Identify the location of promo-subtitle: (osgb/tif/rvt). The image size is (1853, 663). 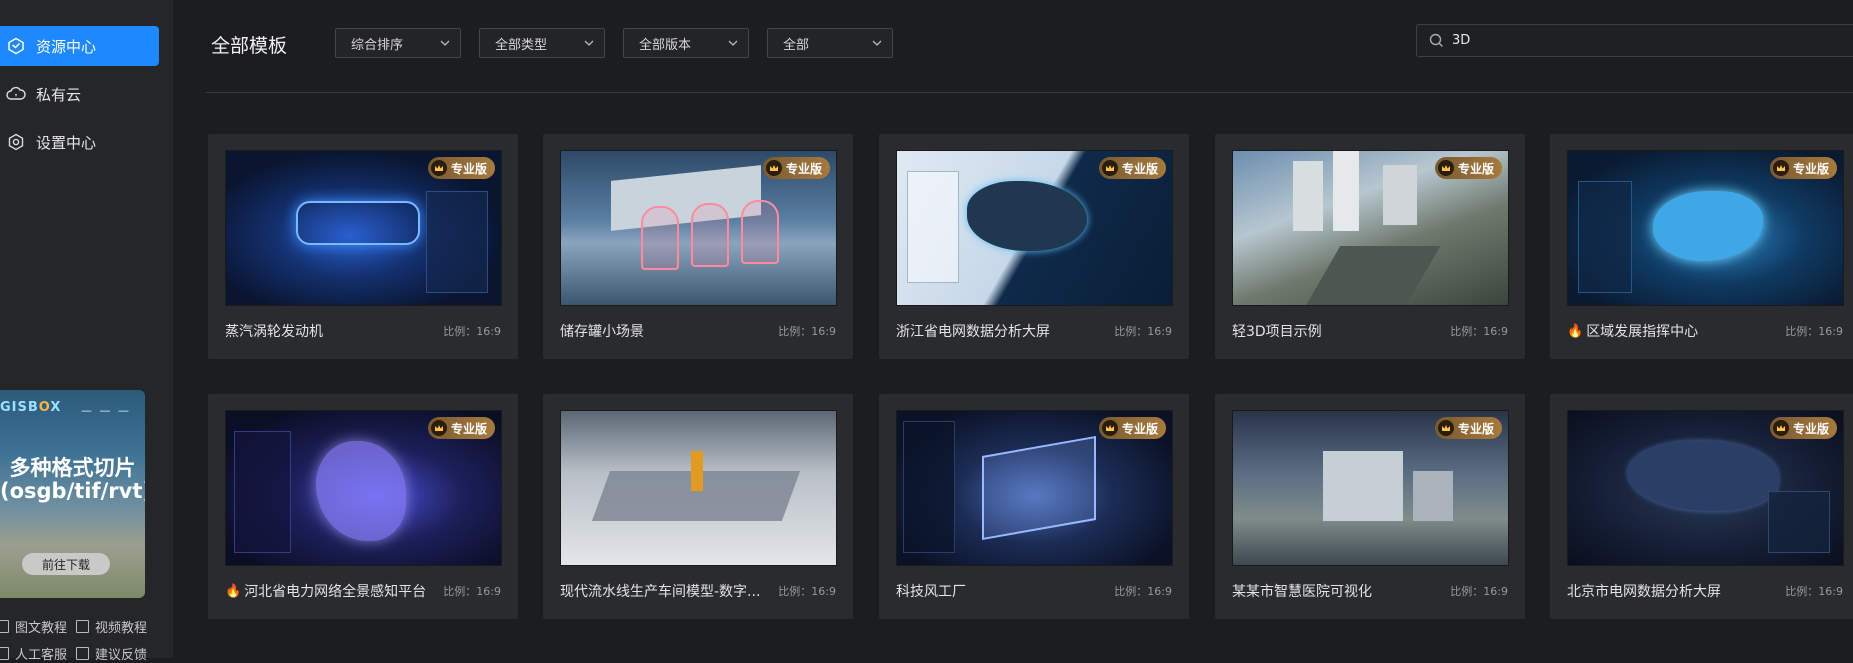
(72, 491).